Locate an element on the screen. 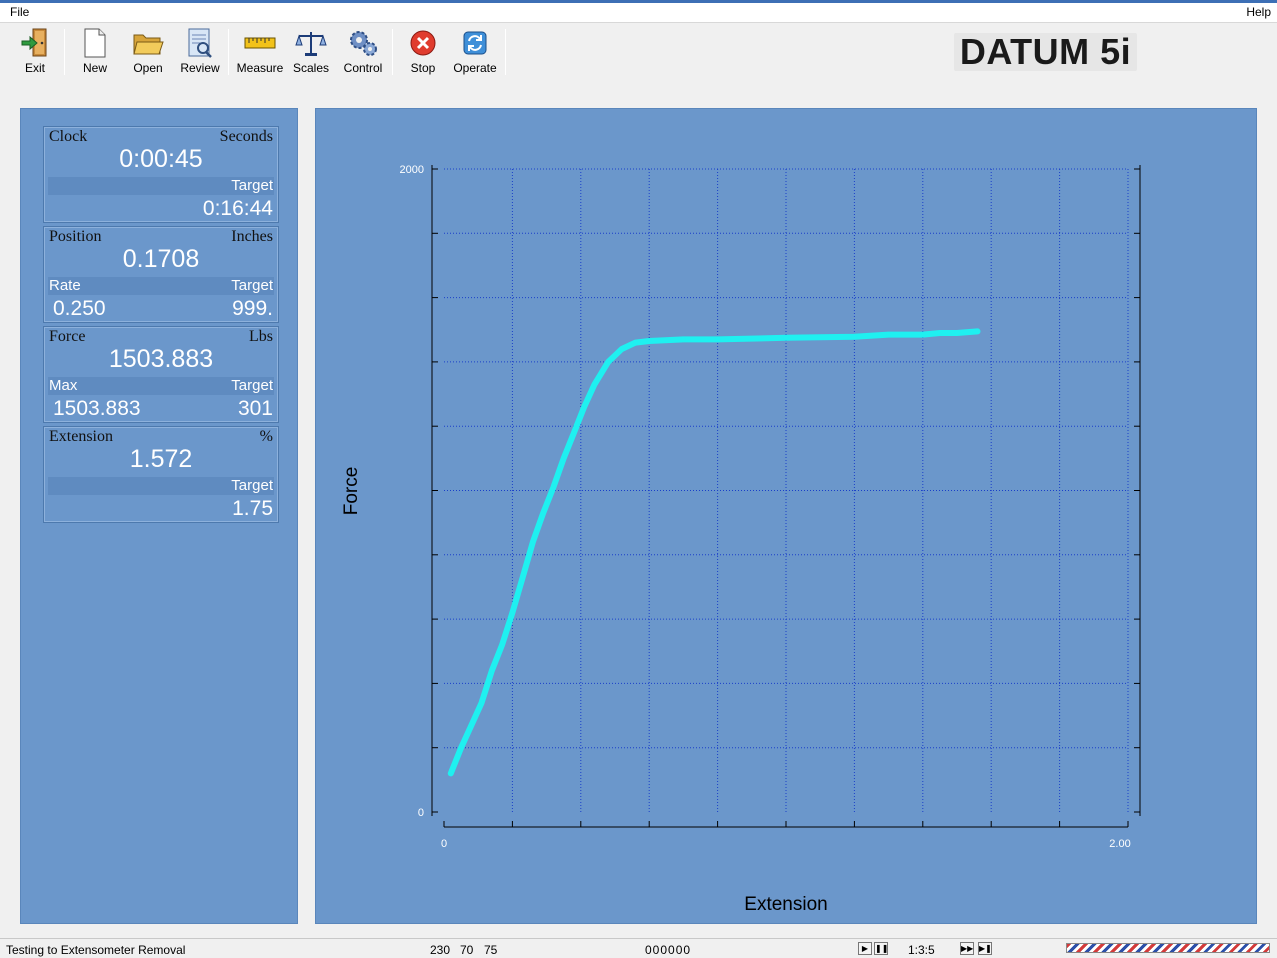  play-icon: ▶ is located at coordinates (865, 948).